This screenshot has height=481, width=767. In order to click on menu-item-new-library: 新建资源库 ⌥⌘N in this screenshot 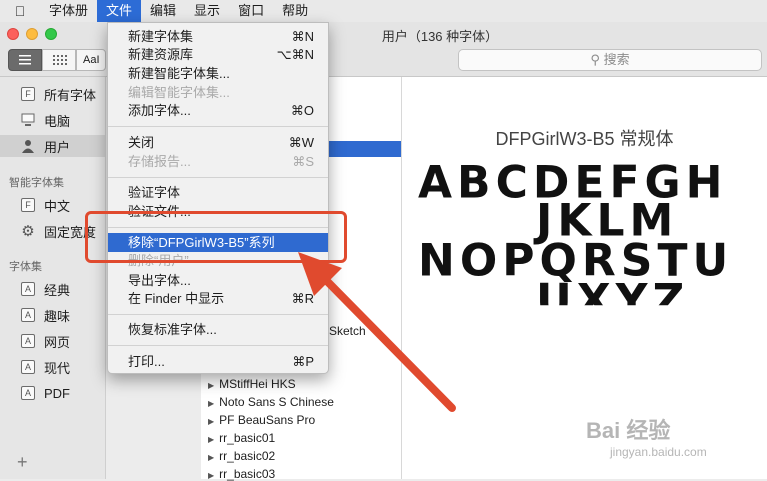, I will do `click(218, 54)`.